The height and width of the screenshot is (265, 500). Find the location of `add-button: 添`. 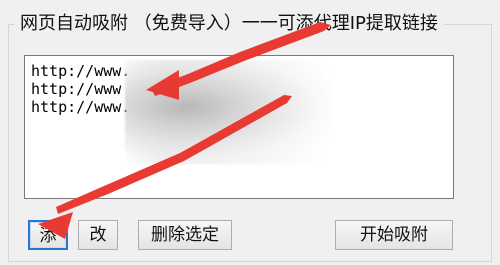

add-button: 添 is located at coordinates (48, 235).